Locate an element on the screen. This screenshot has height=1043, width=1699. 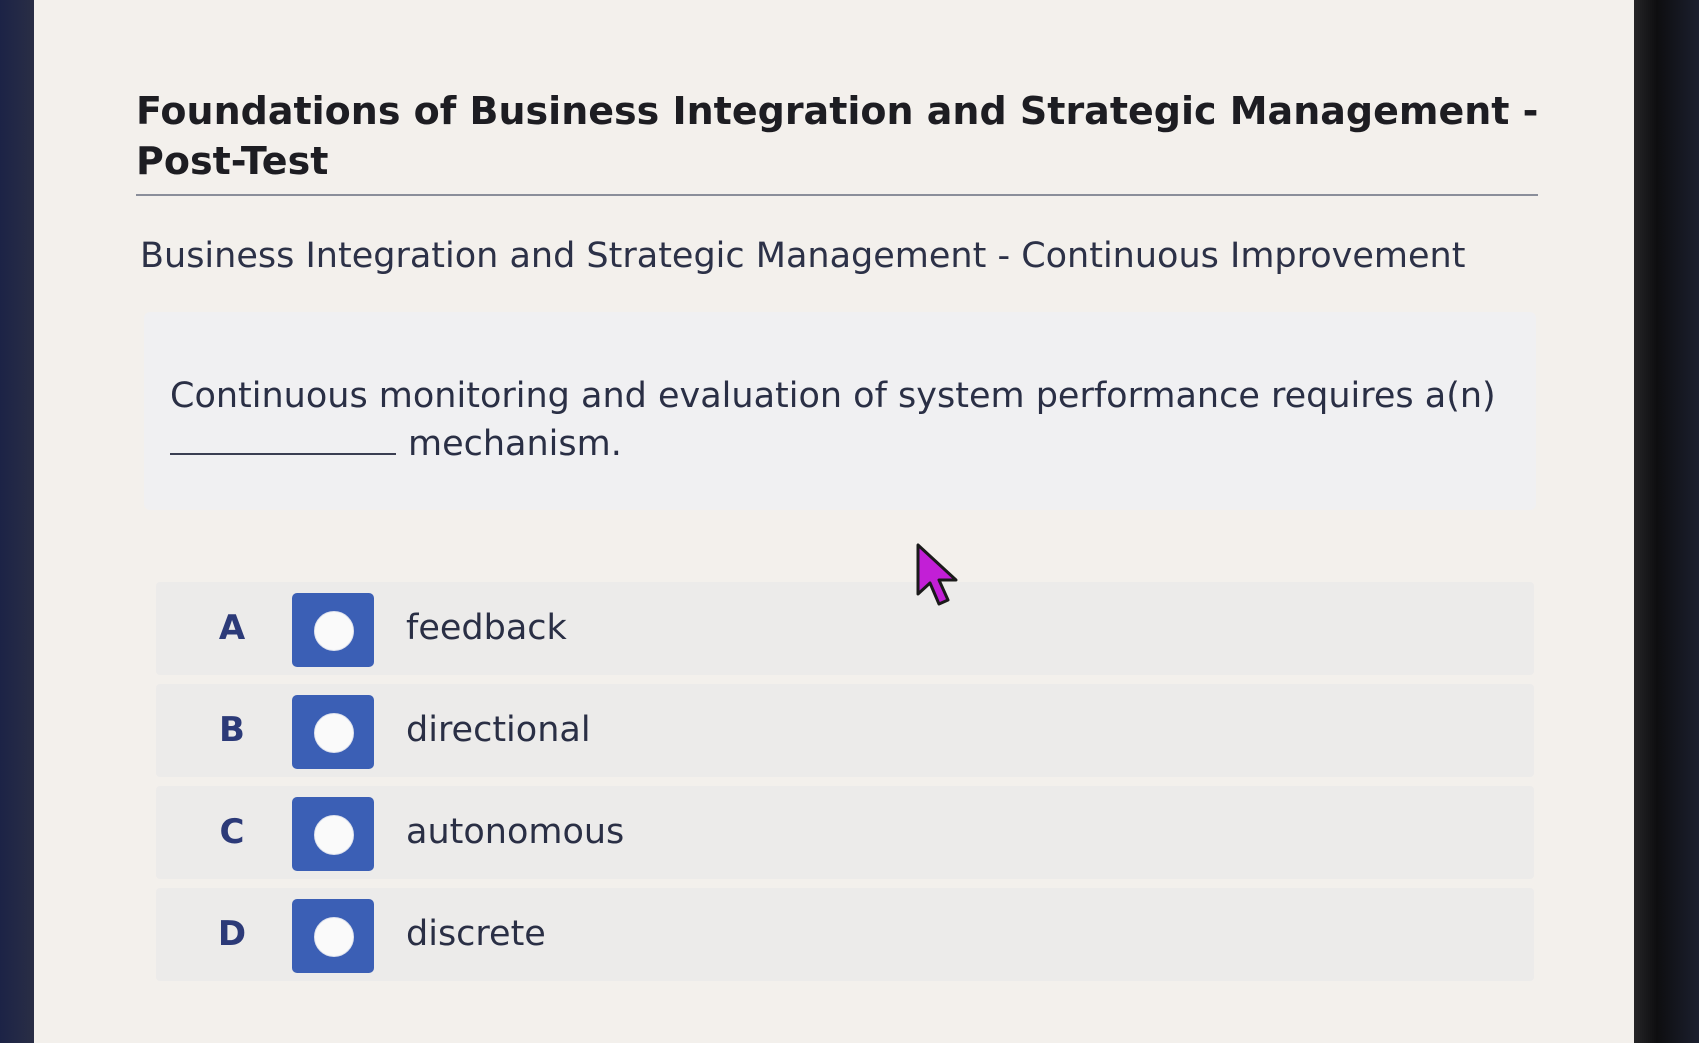
answer-blank is located at coordinates (283, 440).